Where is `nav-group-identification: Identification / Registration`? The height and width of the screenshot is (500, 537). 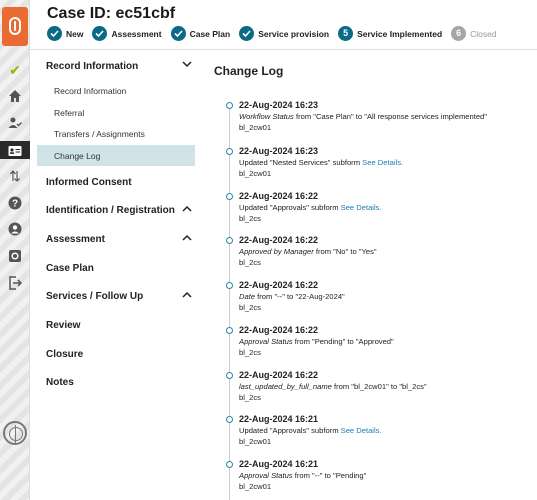 nav-group-identification: Identification / Registration is located at coordinates (121, 210).